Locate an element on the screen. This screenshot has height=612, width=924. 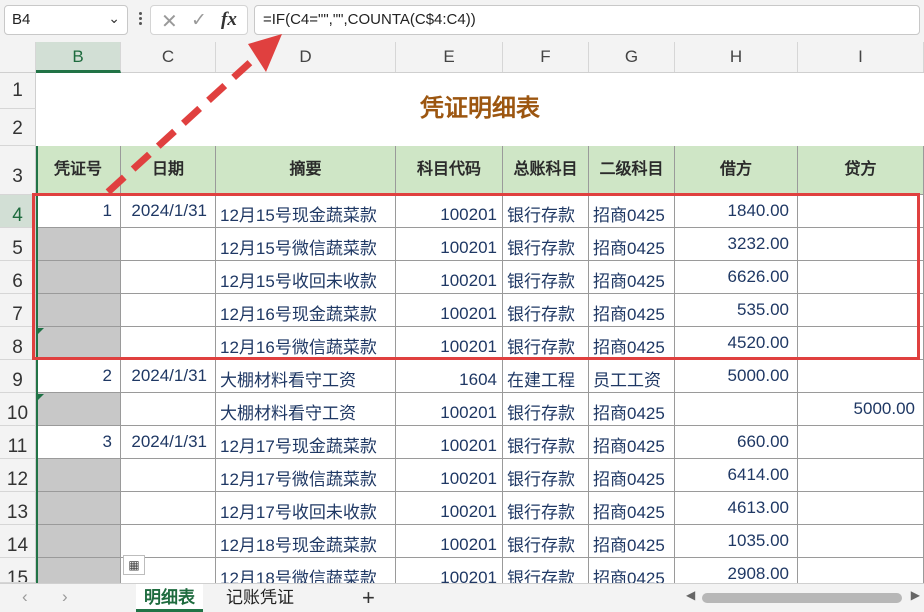
scroll-left-icon: ◀ is located at coordinates (690, 595).